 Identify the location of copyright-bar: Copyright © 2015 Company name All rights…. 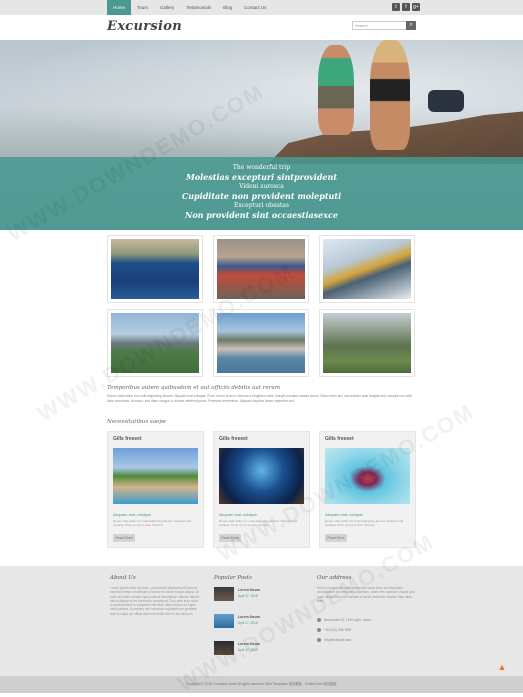
(261, 684).